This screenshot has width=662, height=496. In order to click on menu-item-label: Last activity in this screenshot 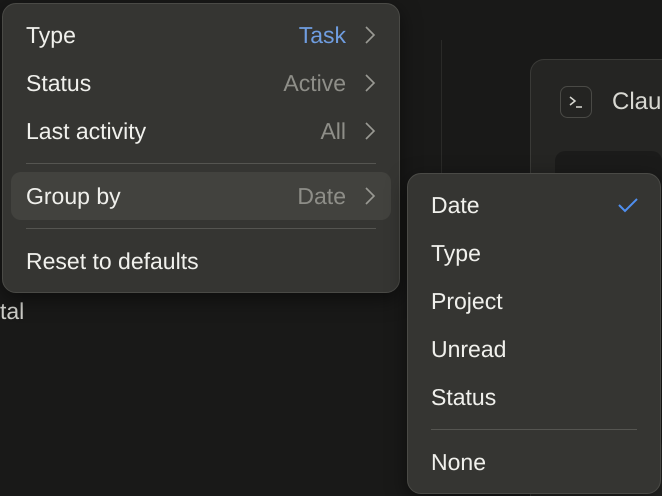, I will do `click(87, 131)`.